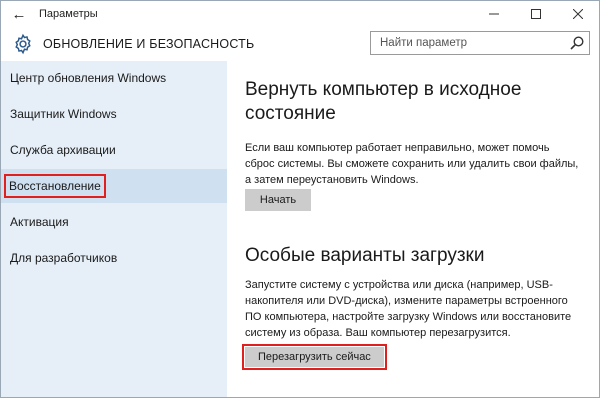  I want to click on sidebar-item-windows-defender: Защитник Windows, so click(114, 114).